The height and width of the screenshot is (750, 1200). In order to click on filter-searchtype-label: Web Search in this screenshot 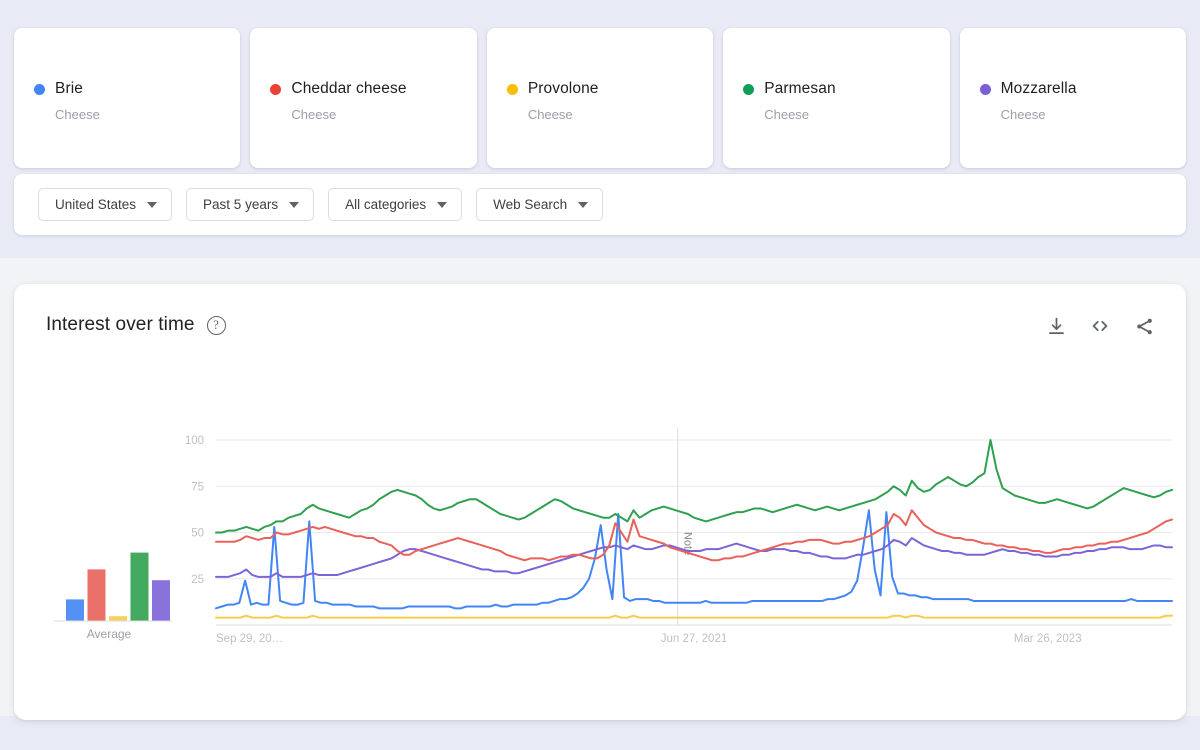, I will do `click(530, 204)`.